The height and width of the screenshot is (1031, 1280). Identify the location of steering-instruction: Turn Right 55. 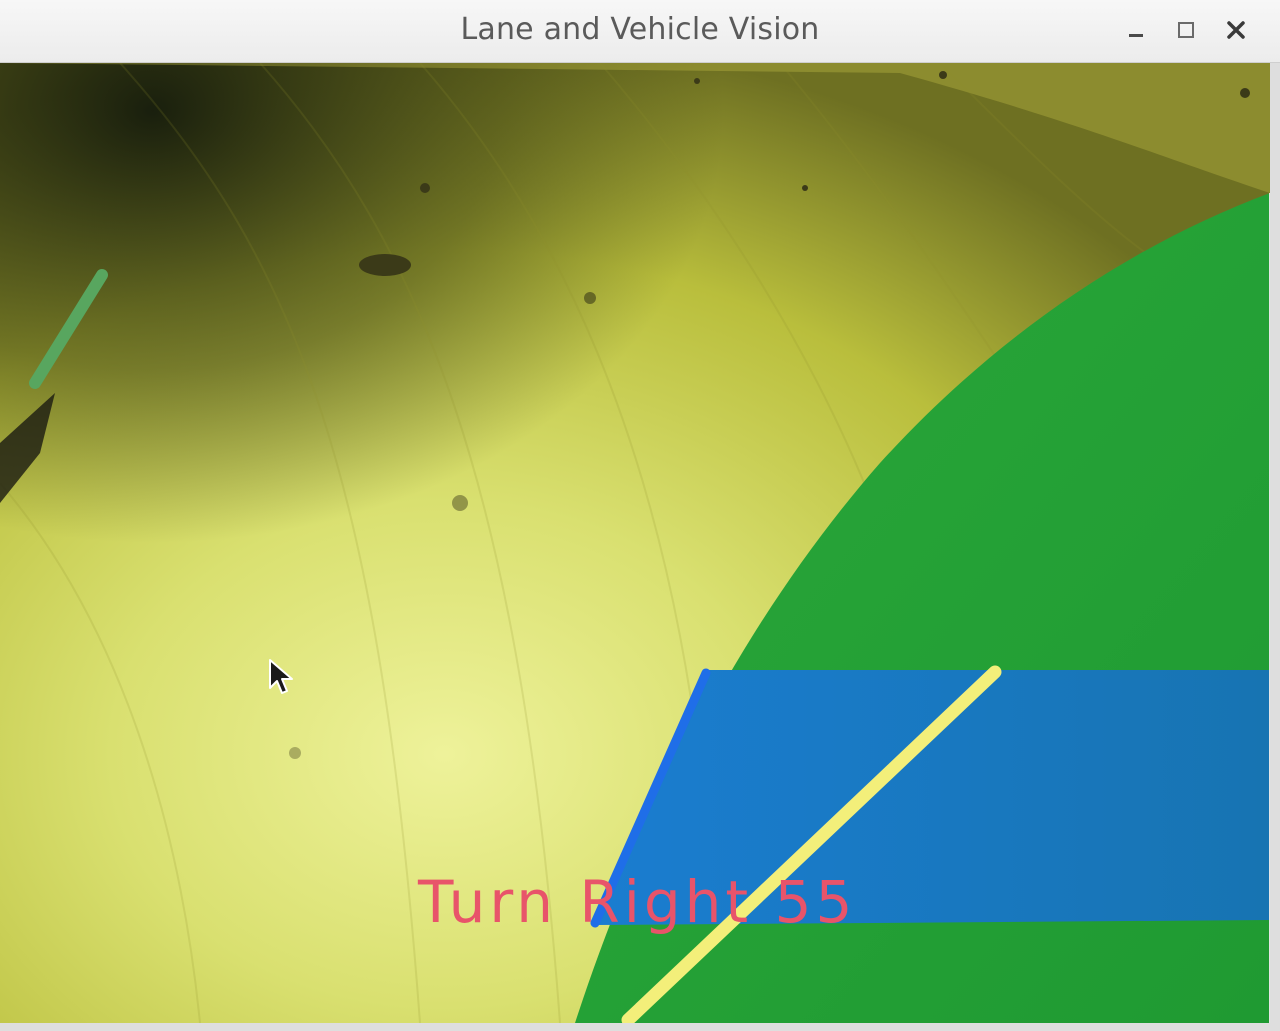
(637, 902).